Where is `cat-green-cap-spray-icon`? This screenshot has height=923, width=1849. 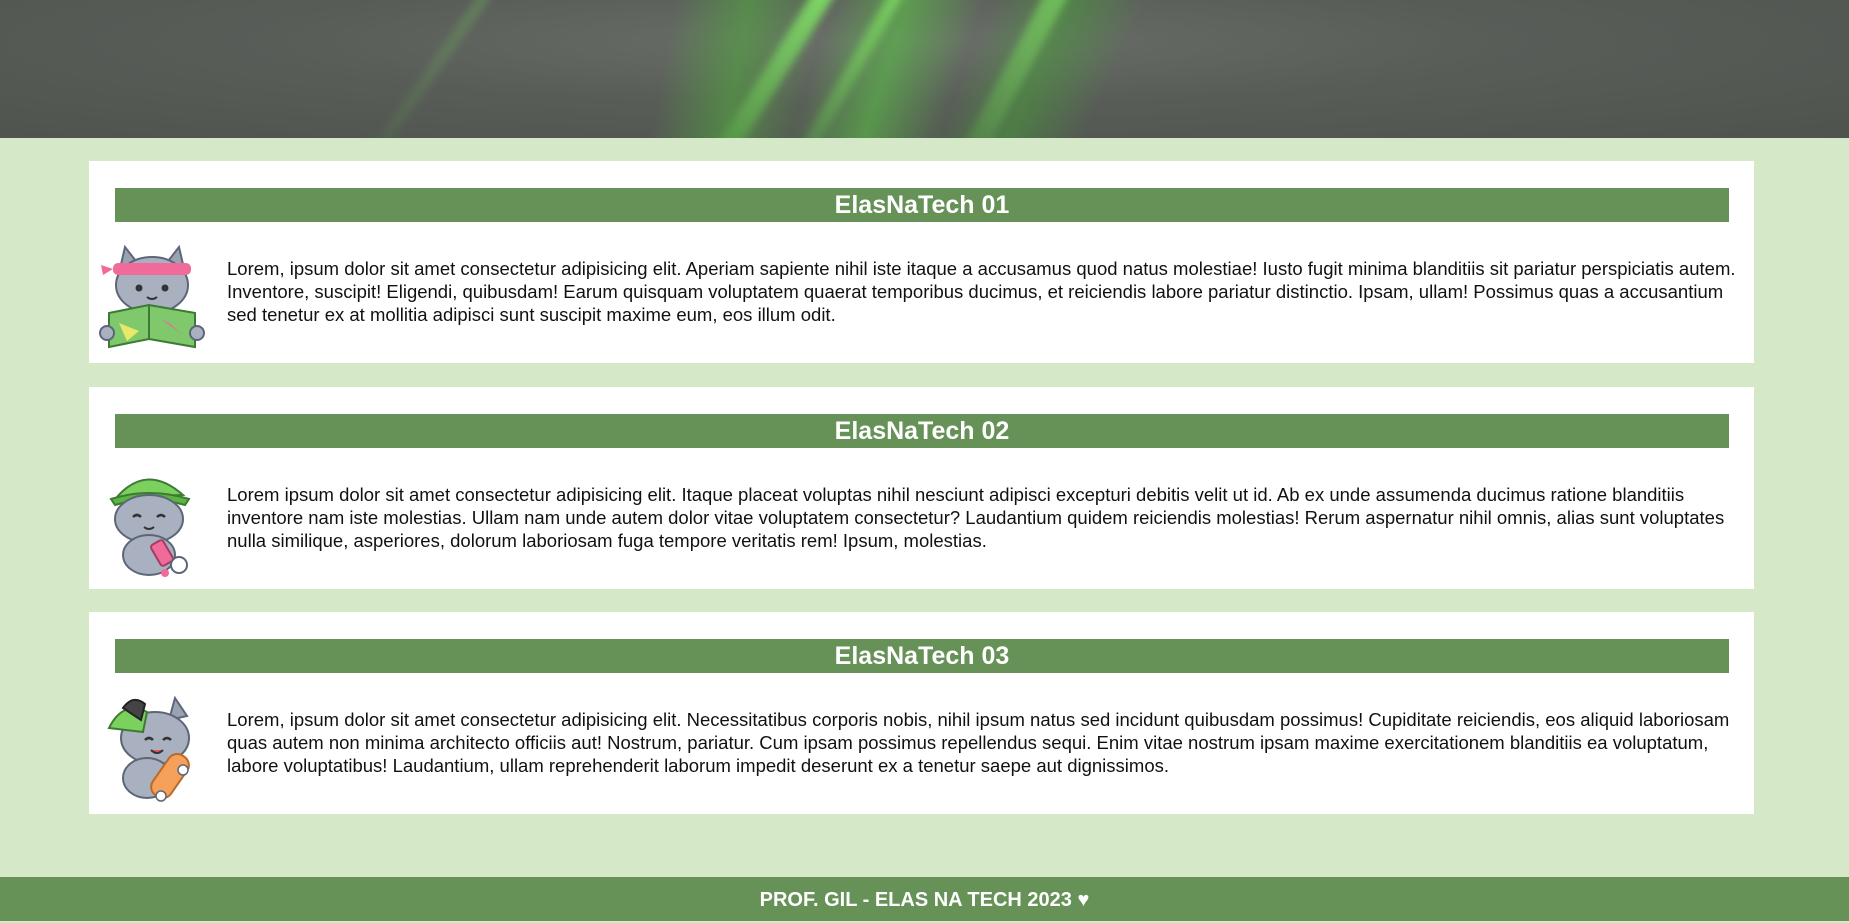 cat-green-cap-spray-icon is located at coordinates (152, 524).